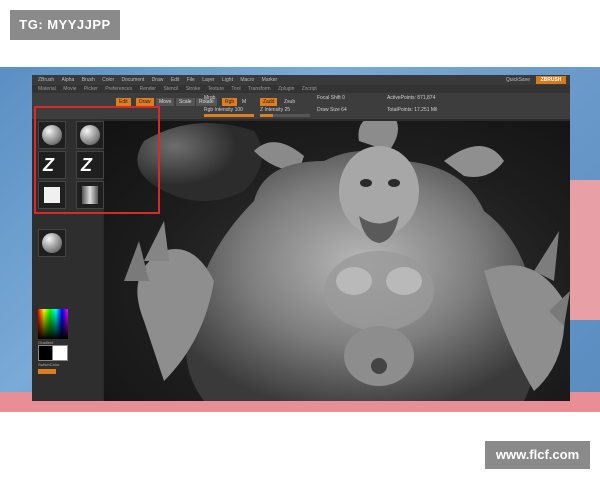  Describe the element at coordinates (229, 115) in the screenshot. I see `rgb-intensity-slider` at that location.